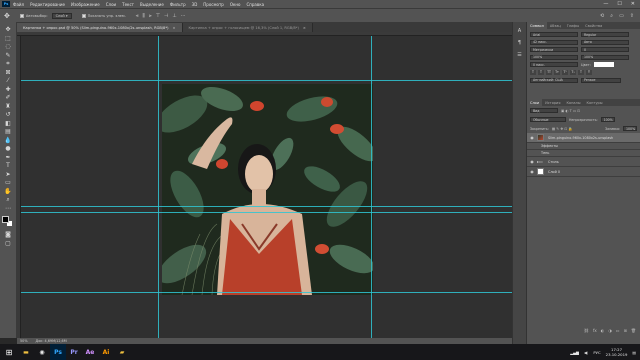 The image size is (640, 360). Describe the element at coordinates (111, 4) in the screenshot. I see `menu-layers: Слои` at that location.